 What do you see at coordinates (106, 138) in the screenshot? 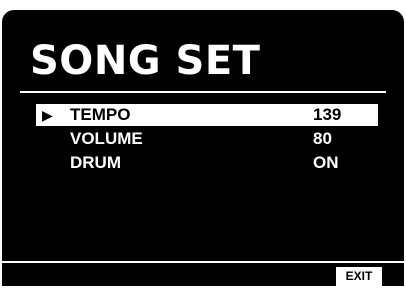
I see `menu-item-label: VOLUME` at bounding box center [106, 138].